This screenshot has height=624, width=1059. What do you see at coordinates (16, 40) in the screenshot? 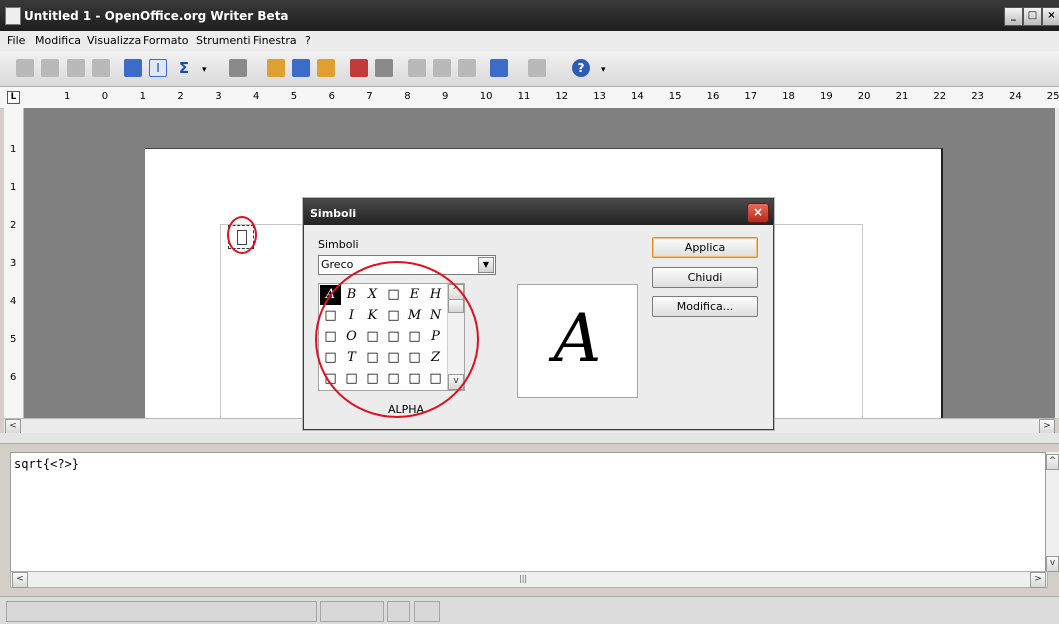
I see `menu-file: File` at bounding box center [16, 40].